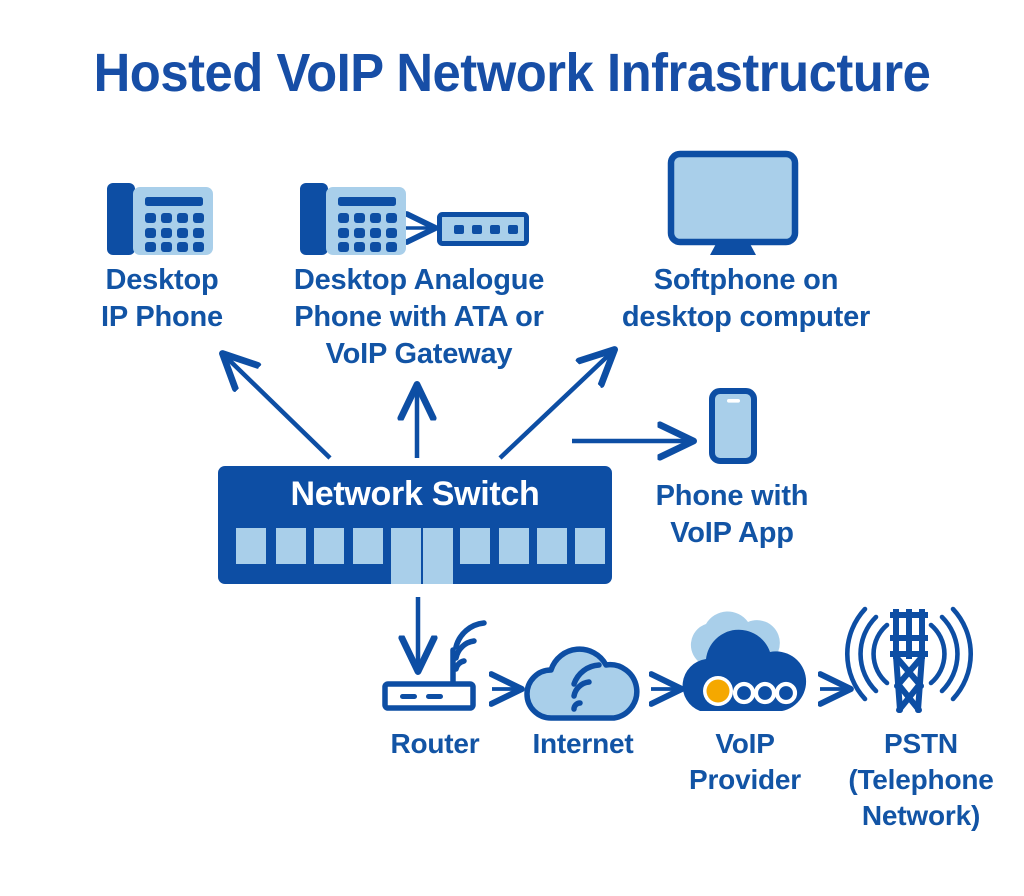 Image resolution: width=1024 pixels, height=896 pixels. What do you see at coordinates (437, 665) in the screenshot?
I see `router-icon` at bounding box center [437, 665].